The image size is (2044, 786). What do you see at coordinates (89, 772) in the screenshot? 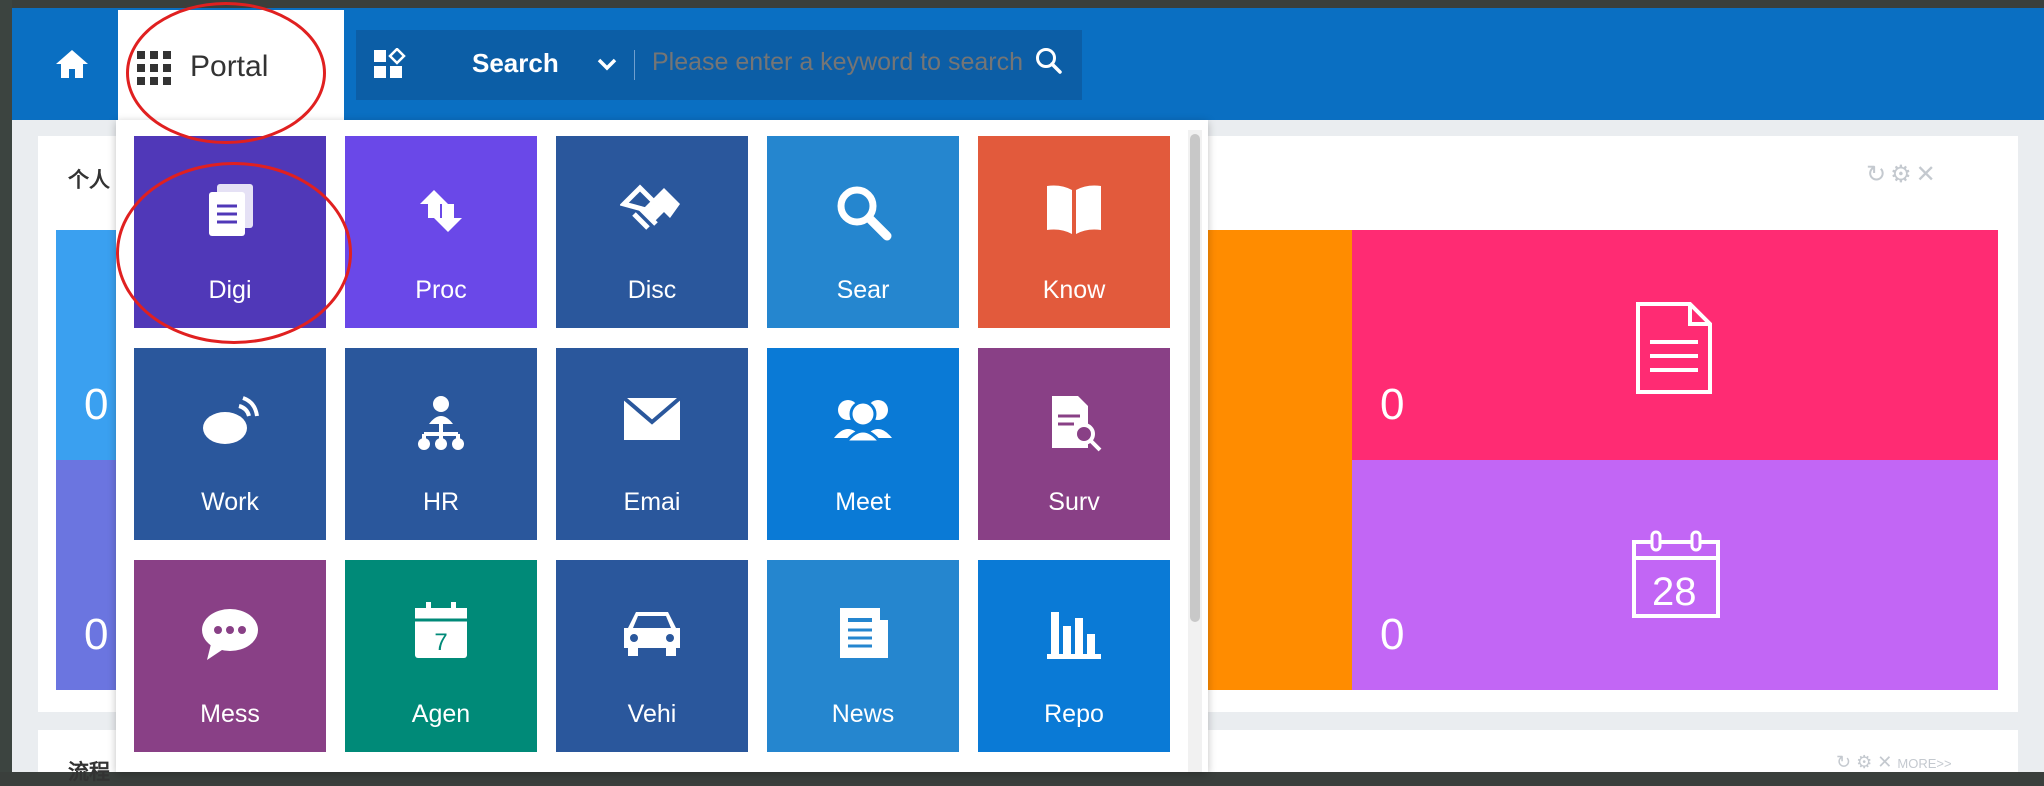
I see `process-card-title: 流程` at bounding box center [89, 772].